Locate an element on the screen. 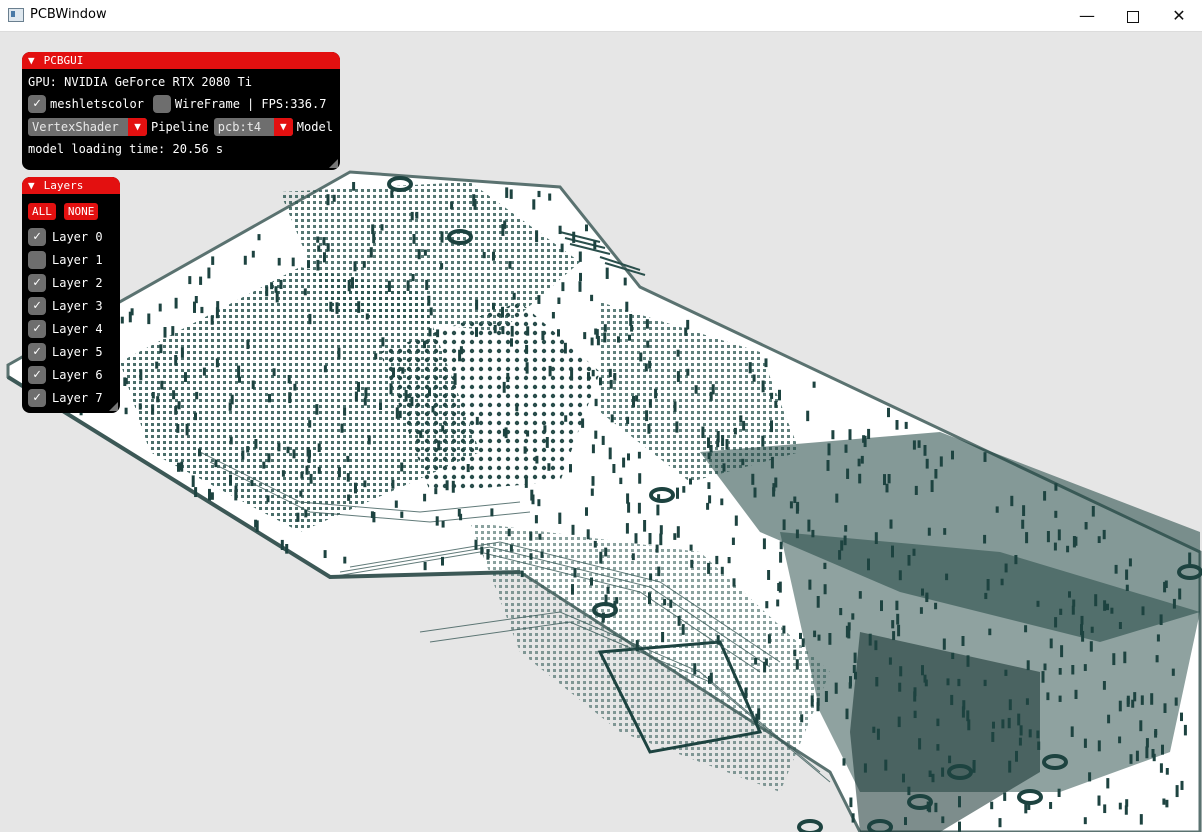 The width and height of the screenshot is (1202, 832). meshletscolor-checkbox: ✓ is located at coordinates (37, 103).